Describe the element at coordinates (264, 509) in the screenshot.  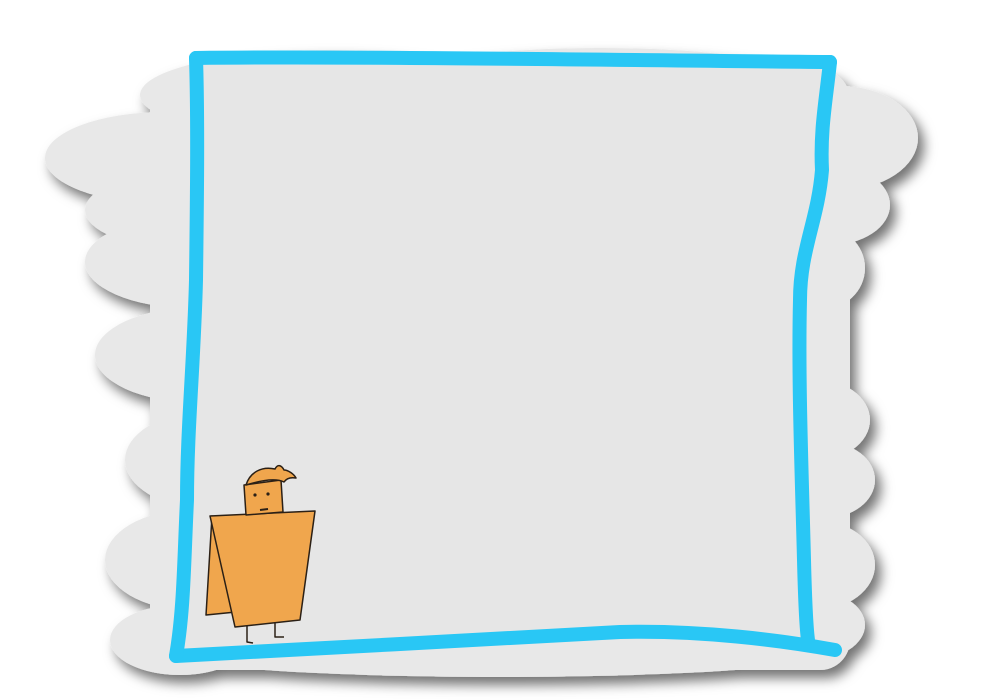
I see `character-mouth` at that location.